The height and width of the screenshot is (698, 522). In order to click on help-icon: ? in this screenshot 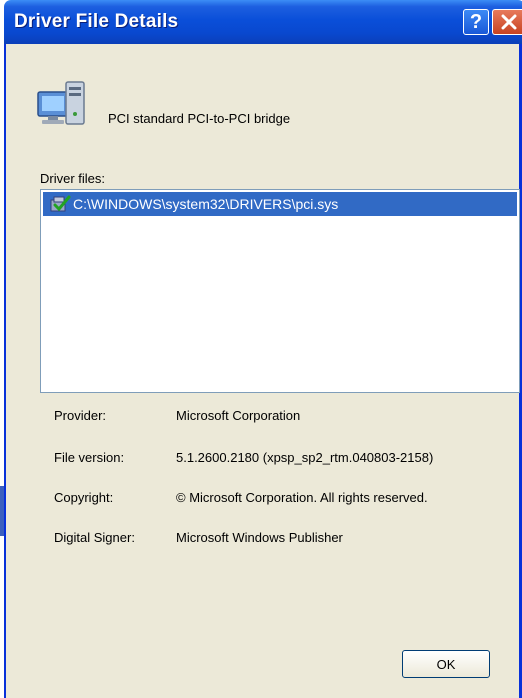, I will do `click(476, 22)`.